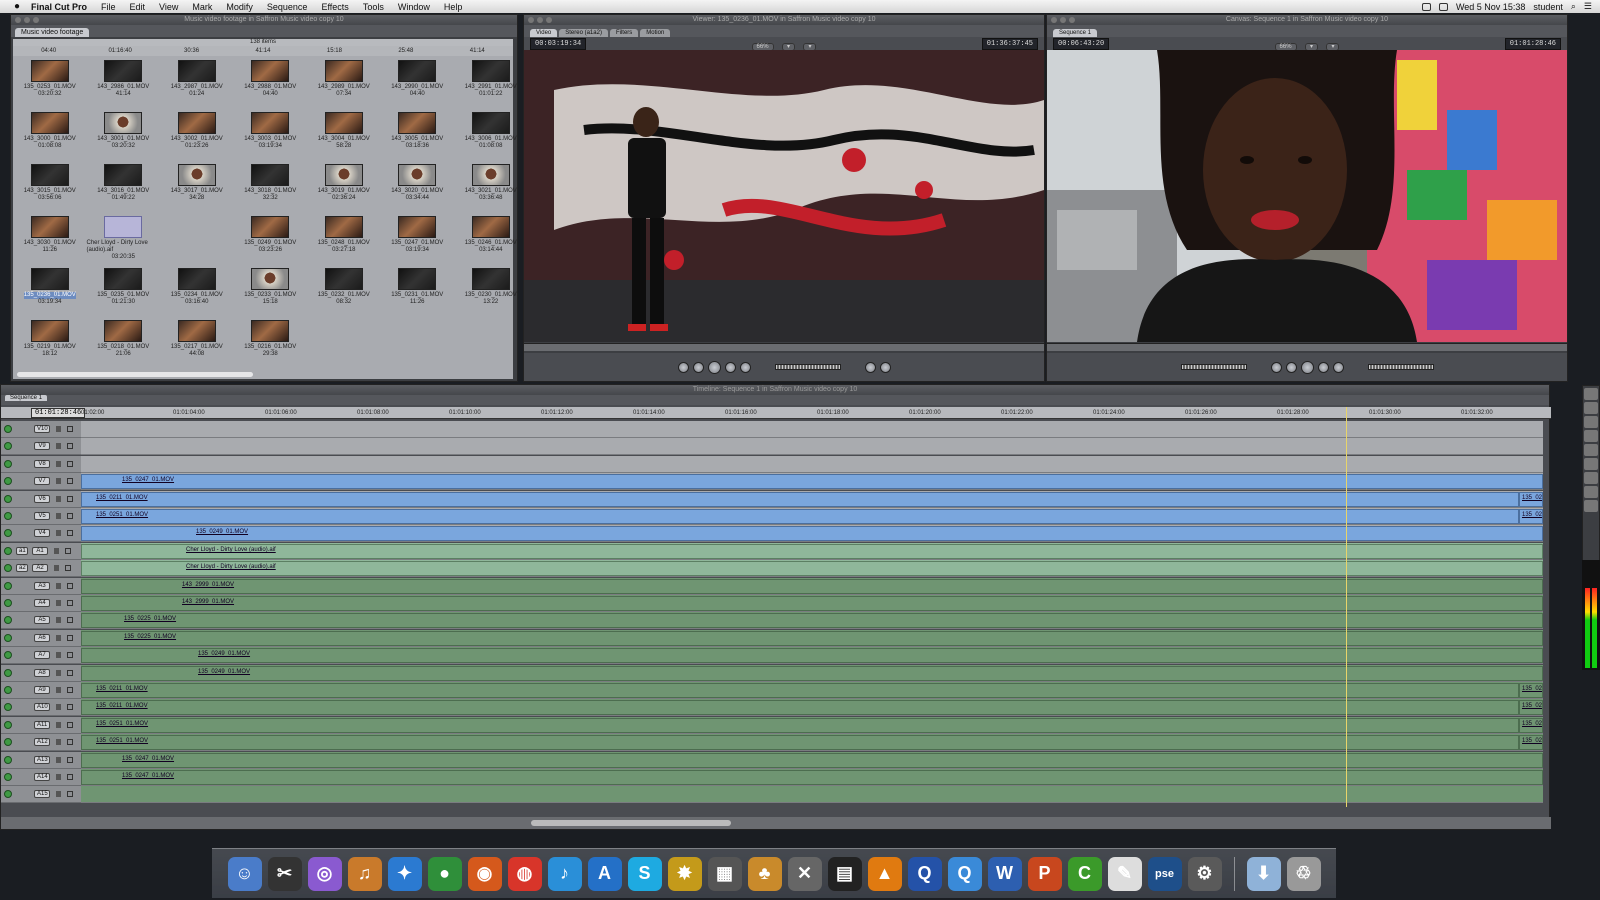 The width and height of the screenshot is (1600, 900). What do you see at coordinates (168, 7) in the screenshot?
I see `menu-view: View` at bounding box center [168, 7].